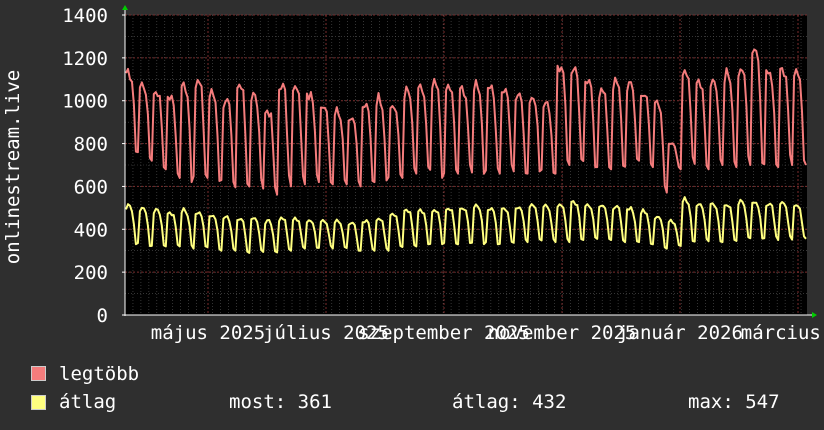 The image size is (824, 430). Describe the element at coordinates (782, 333) in the screenshot. I see `x-tick-label: március 20` at that location.